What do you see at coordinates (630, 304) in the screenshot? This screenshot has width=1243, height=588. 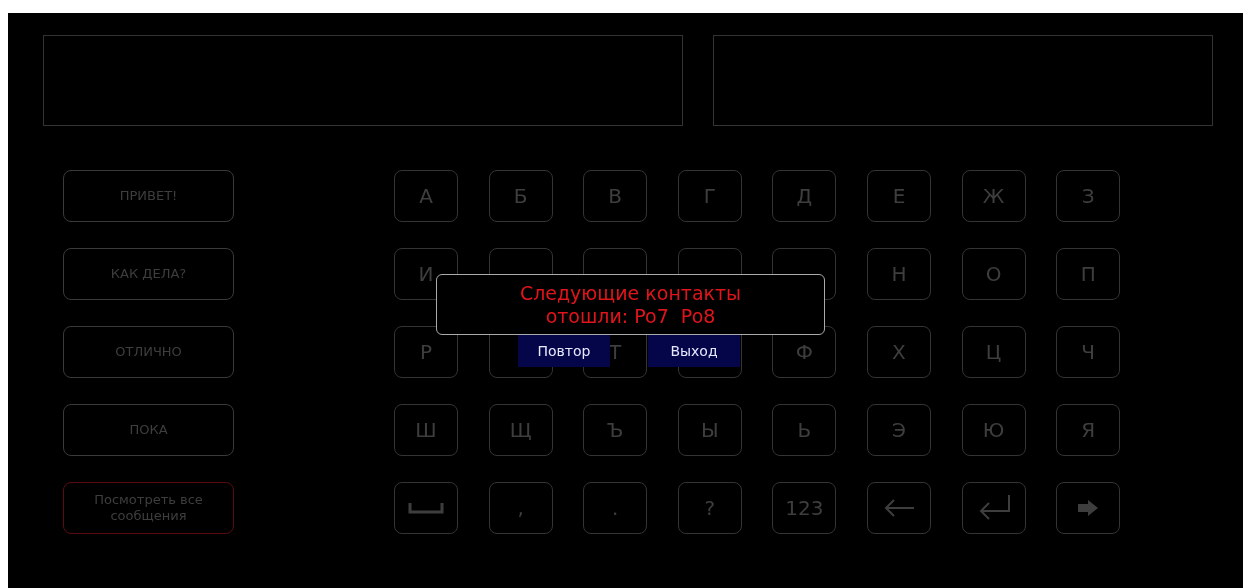 I see `alert-message: Следующие контакты отошли: Po7 Po8` at bounding box center [630, 304].